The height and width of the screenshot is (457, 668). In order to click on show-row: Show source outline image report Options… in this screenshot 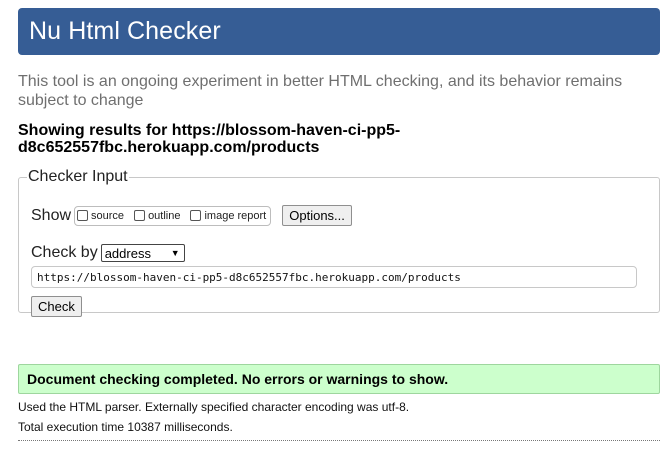, I will do `click(191, 215)`.